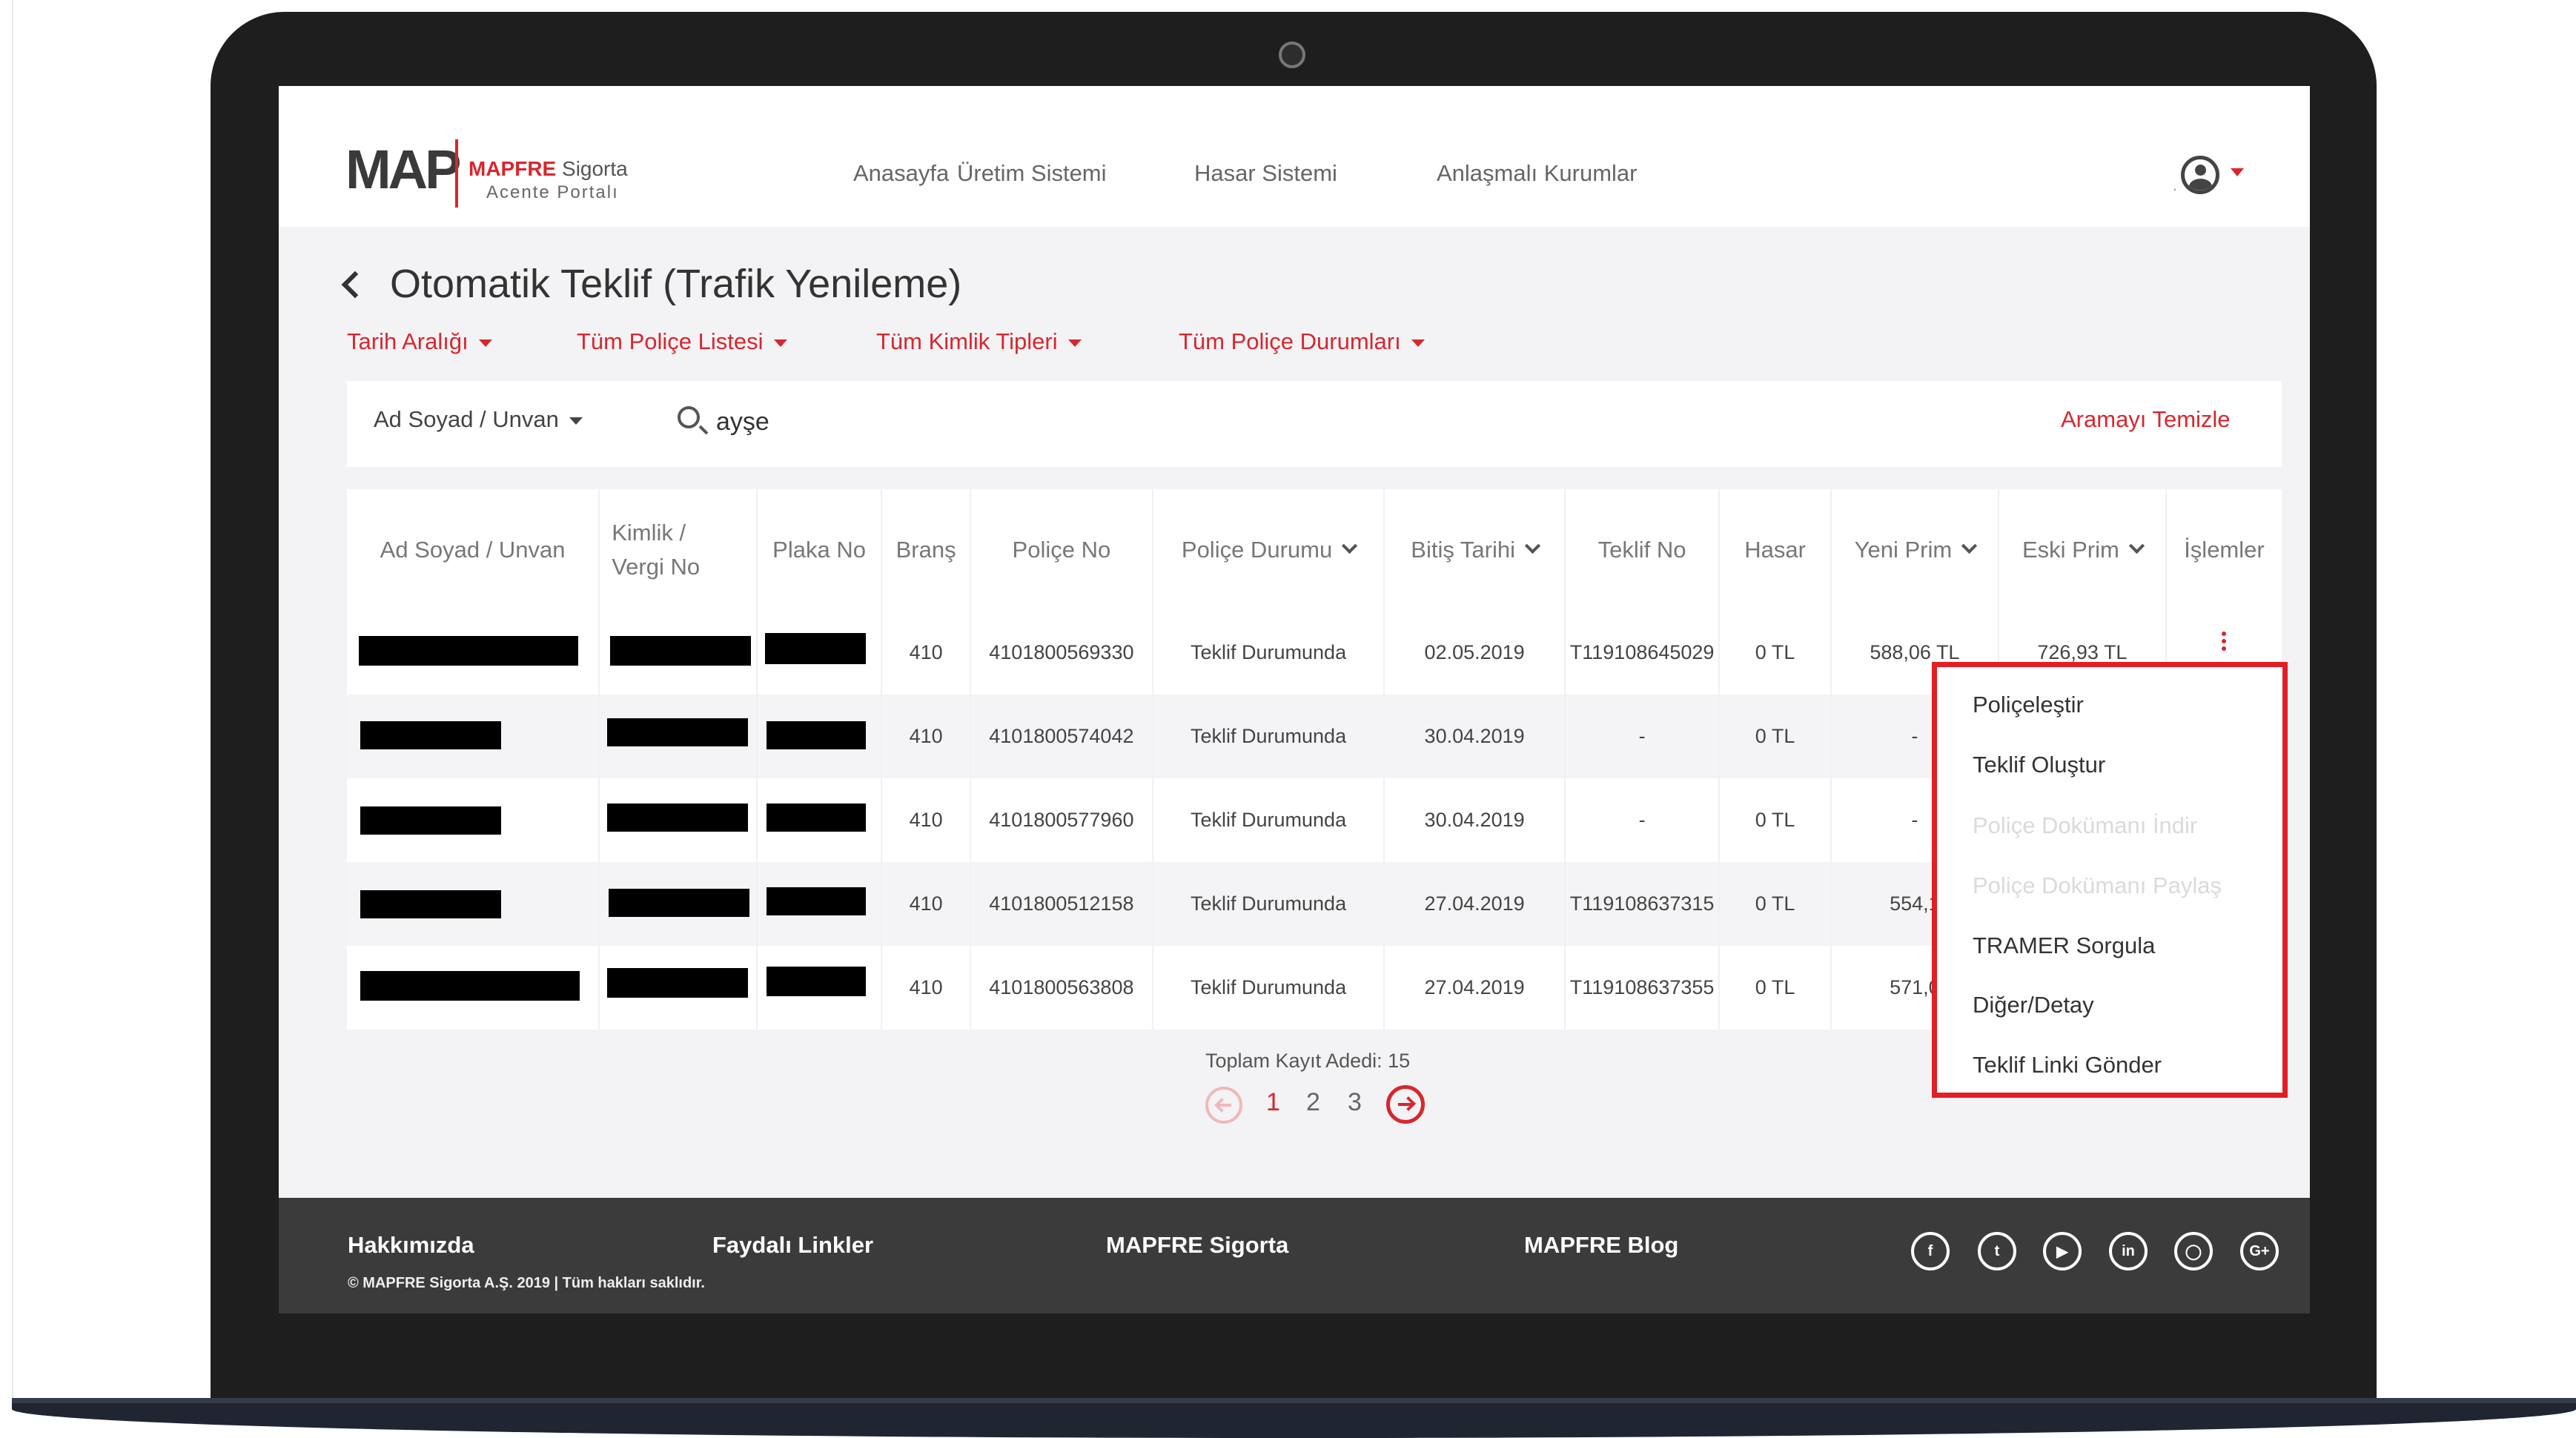 This screenshot has width=2576, height=1438. What do you see at coordinates (1475, 904) in the screenshot?
I see `bitis-cell: 27.04.2019` at bounding box center [1475, 904].